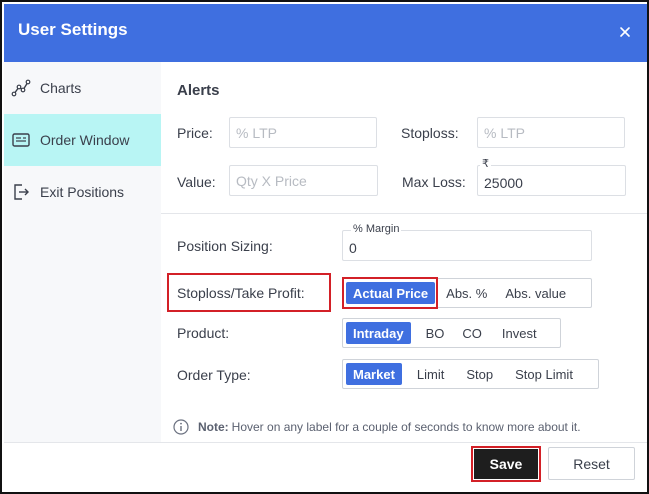  I want to click on option-co: CO, so click(472, 333).